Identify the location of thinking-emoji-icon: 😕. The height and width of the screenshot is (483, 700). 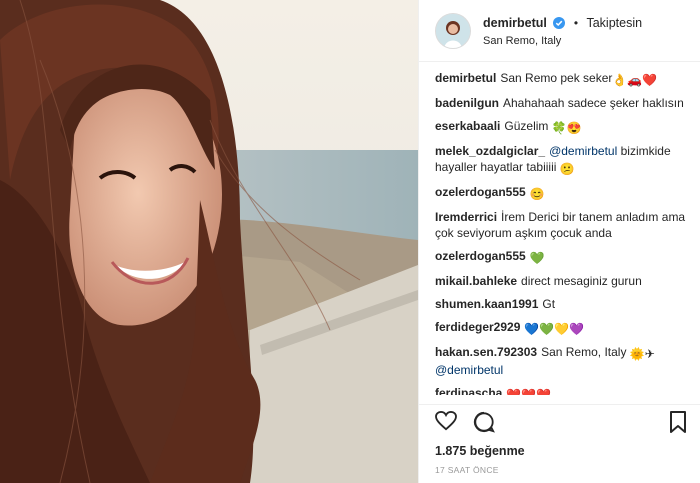
(567, 169).